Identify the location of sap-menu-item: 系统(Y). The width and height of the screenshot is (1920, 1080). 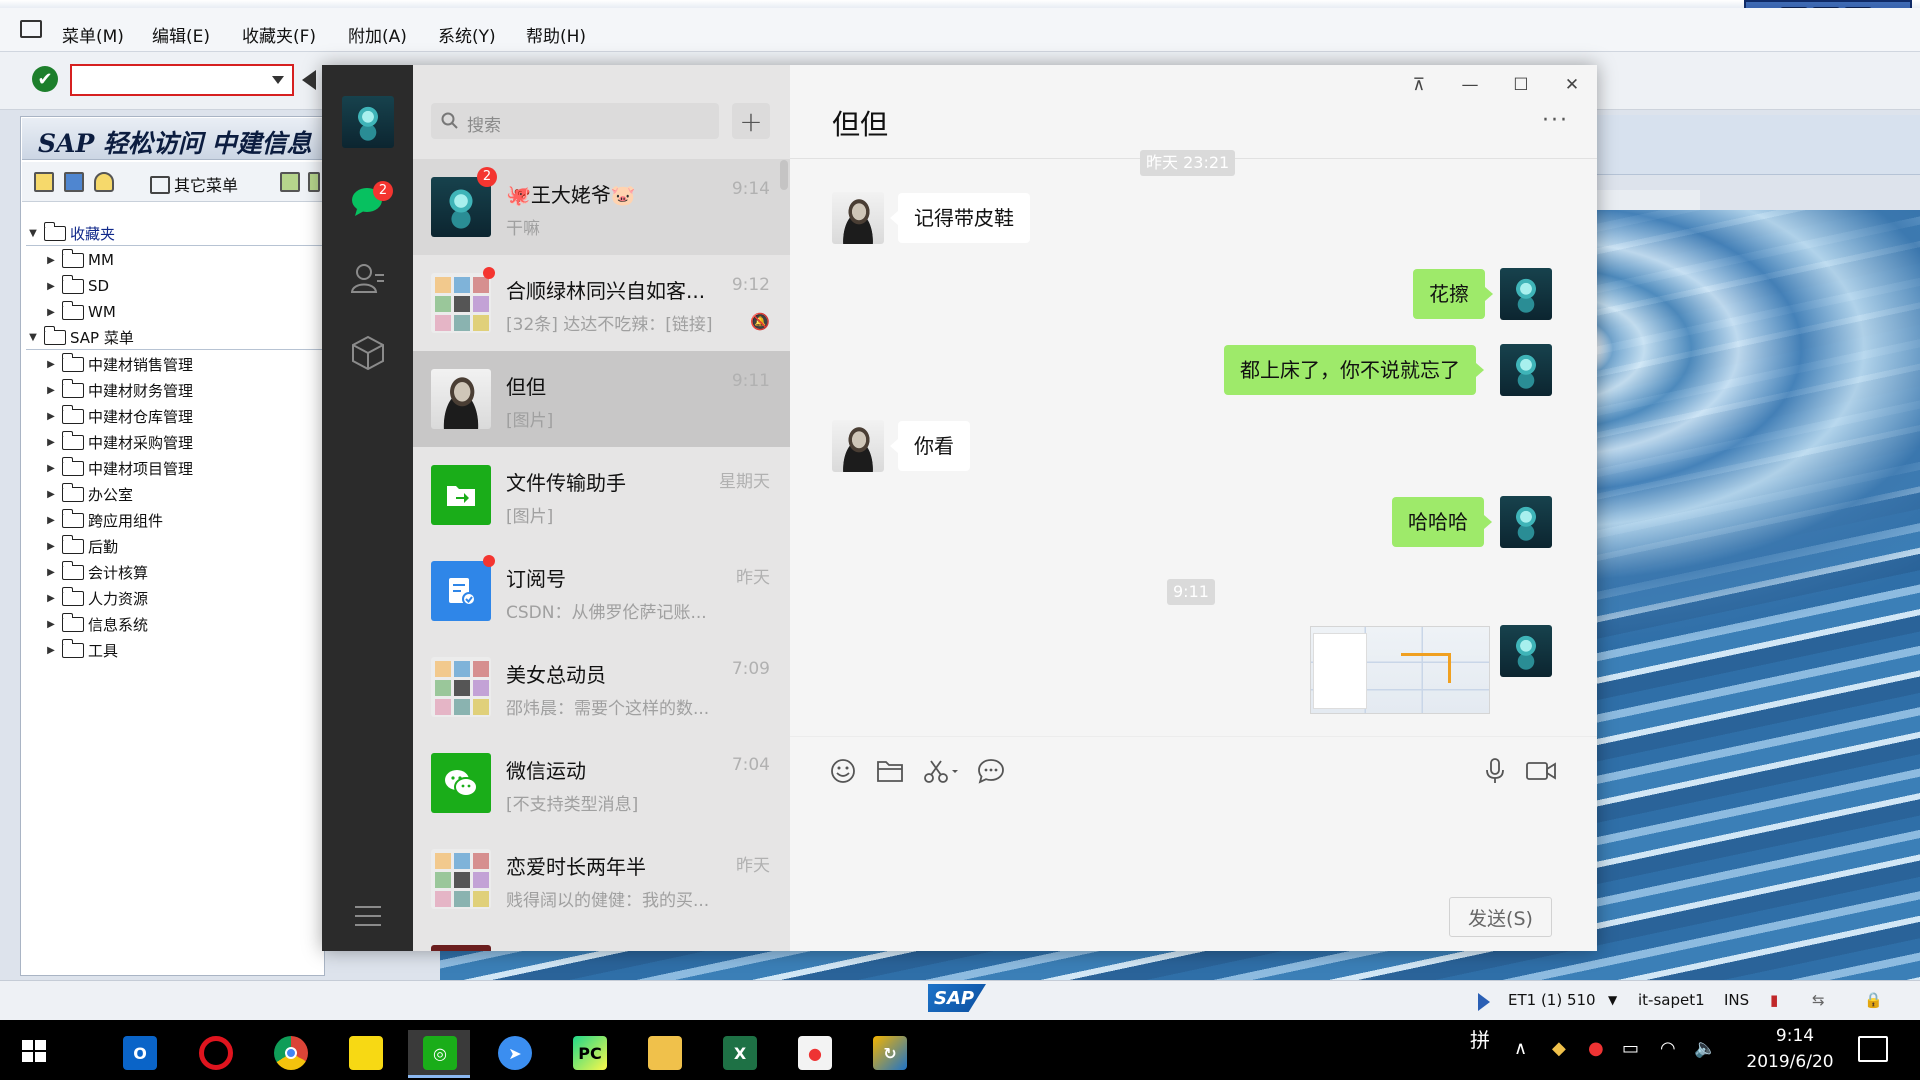
(467, 34).